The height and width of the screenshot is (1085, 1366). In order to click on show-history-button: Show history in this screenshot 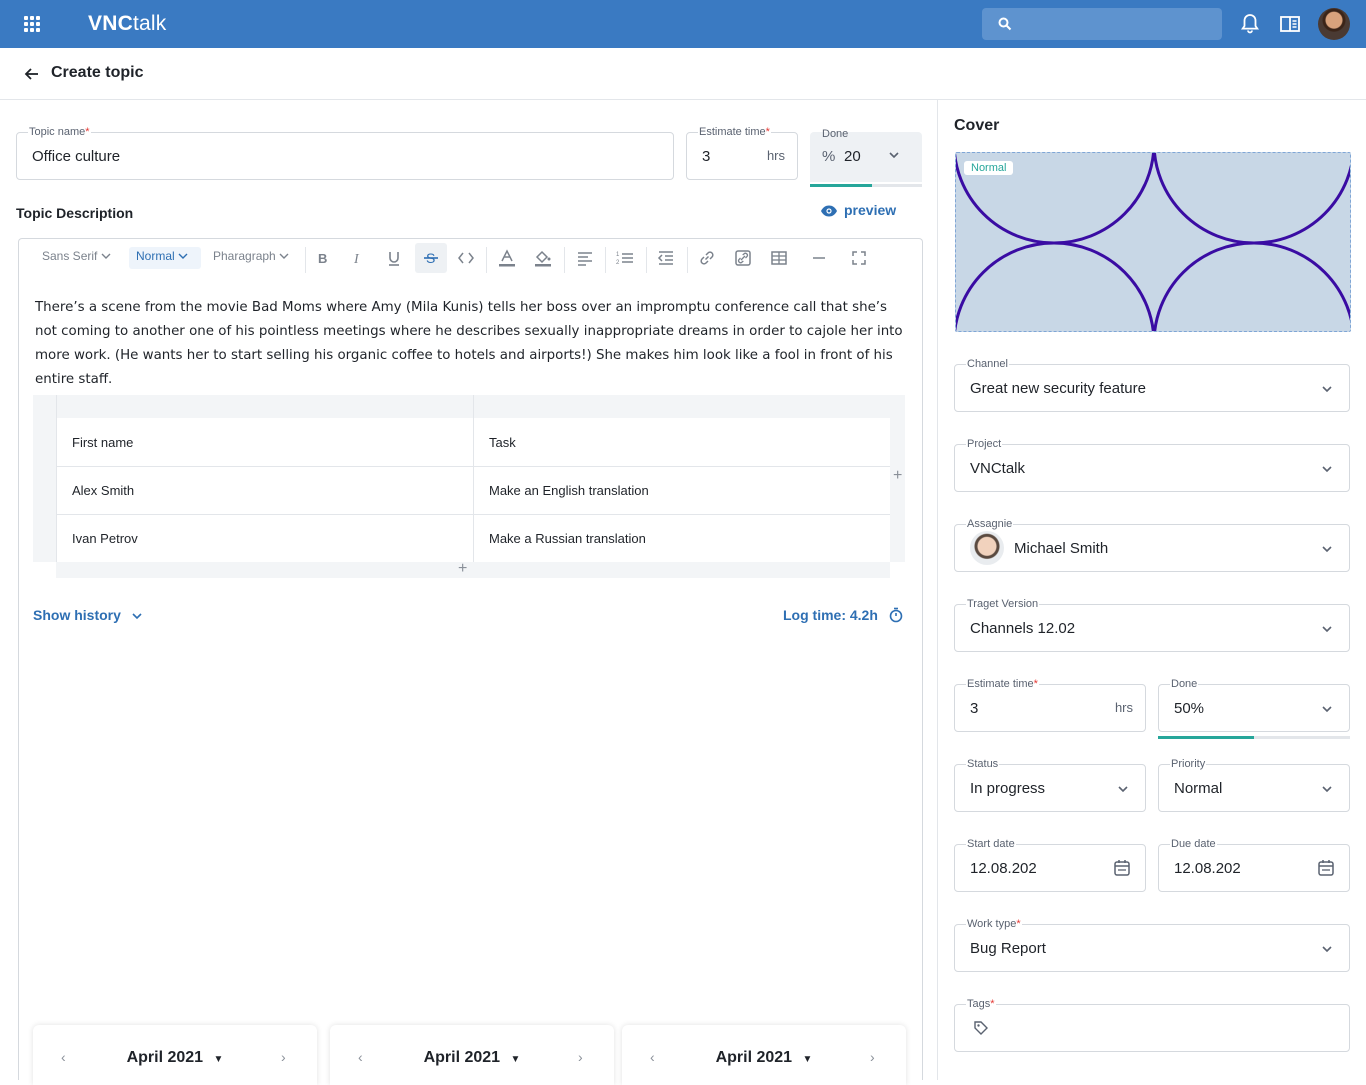, I will do `click(88, 615)`.